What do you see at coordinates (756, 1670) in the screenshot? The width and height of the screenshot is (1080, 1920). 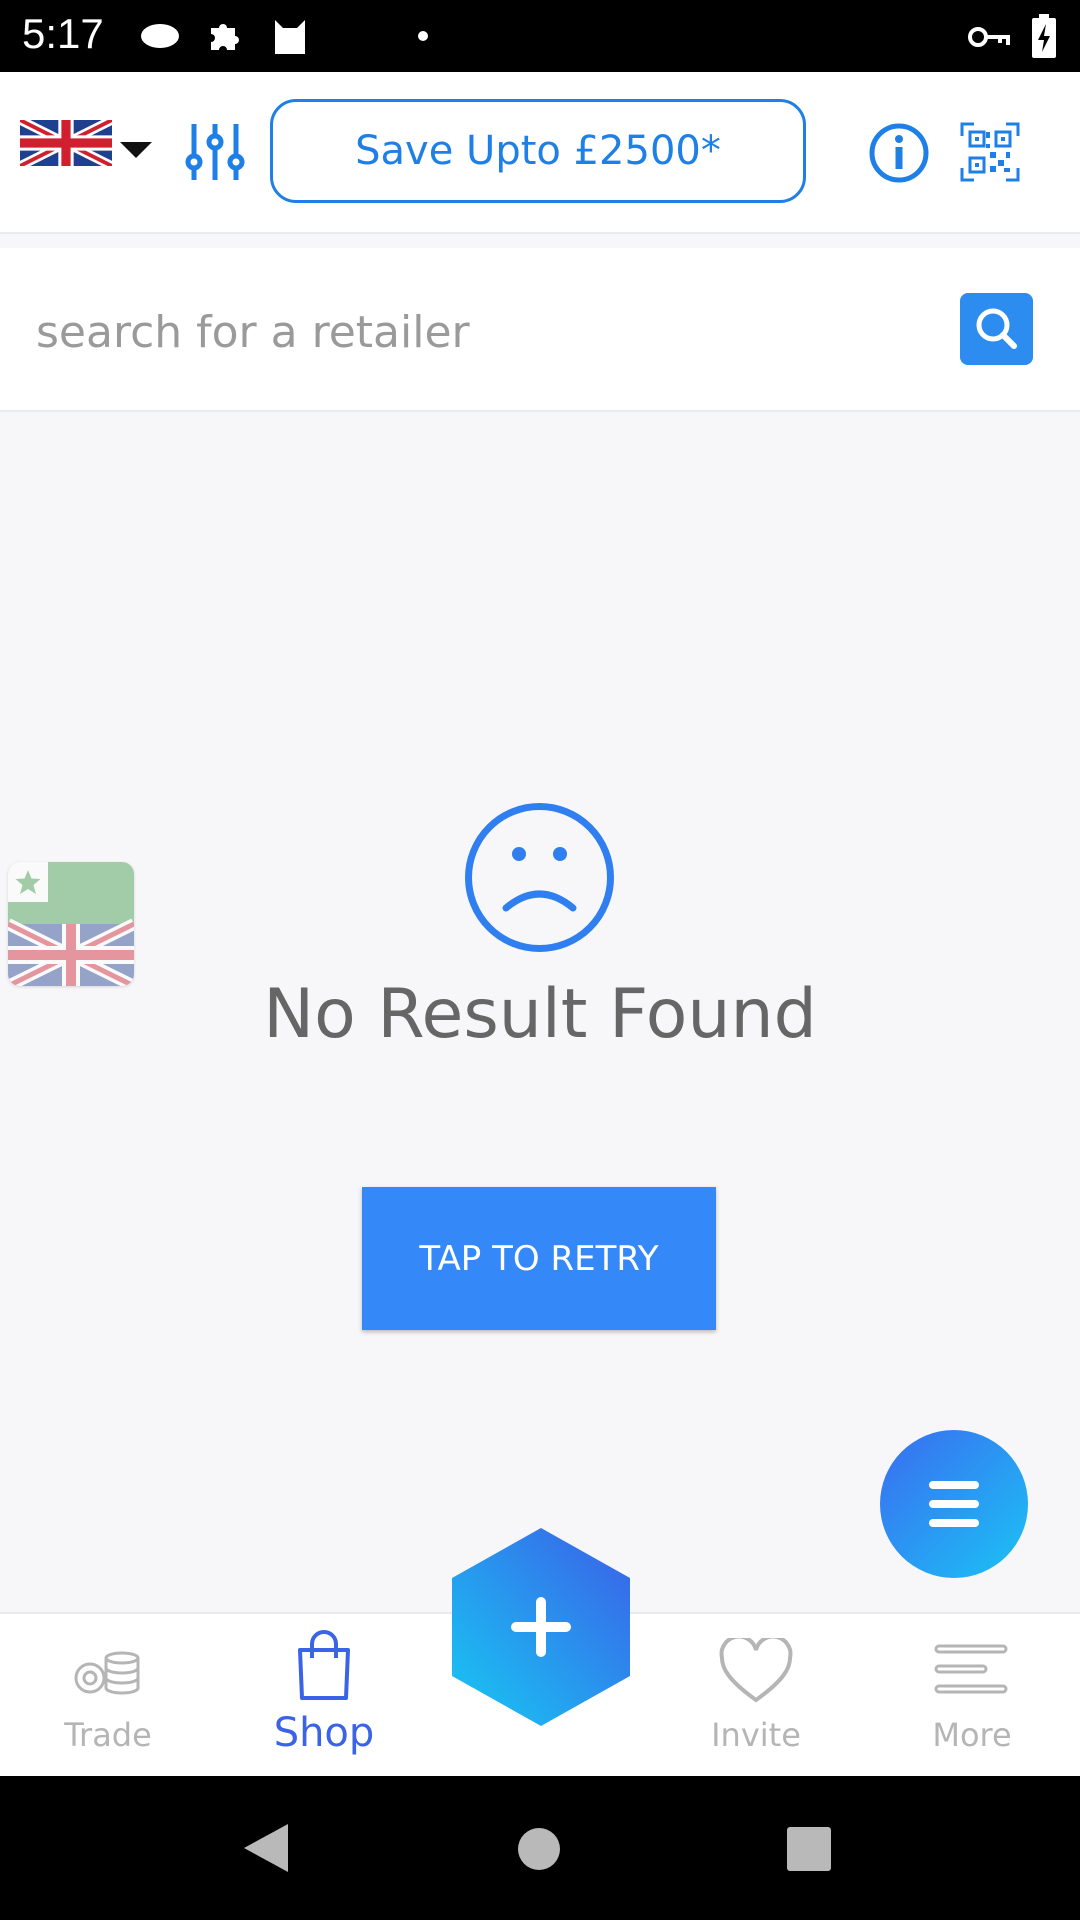 I see `heart-icon` at bounding box center [756, 1670].